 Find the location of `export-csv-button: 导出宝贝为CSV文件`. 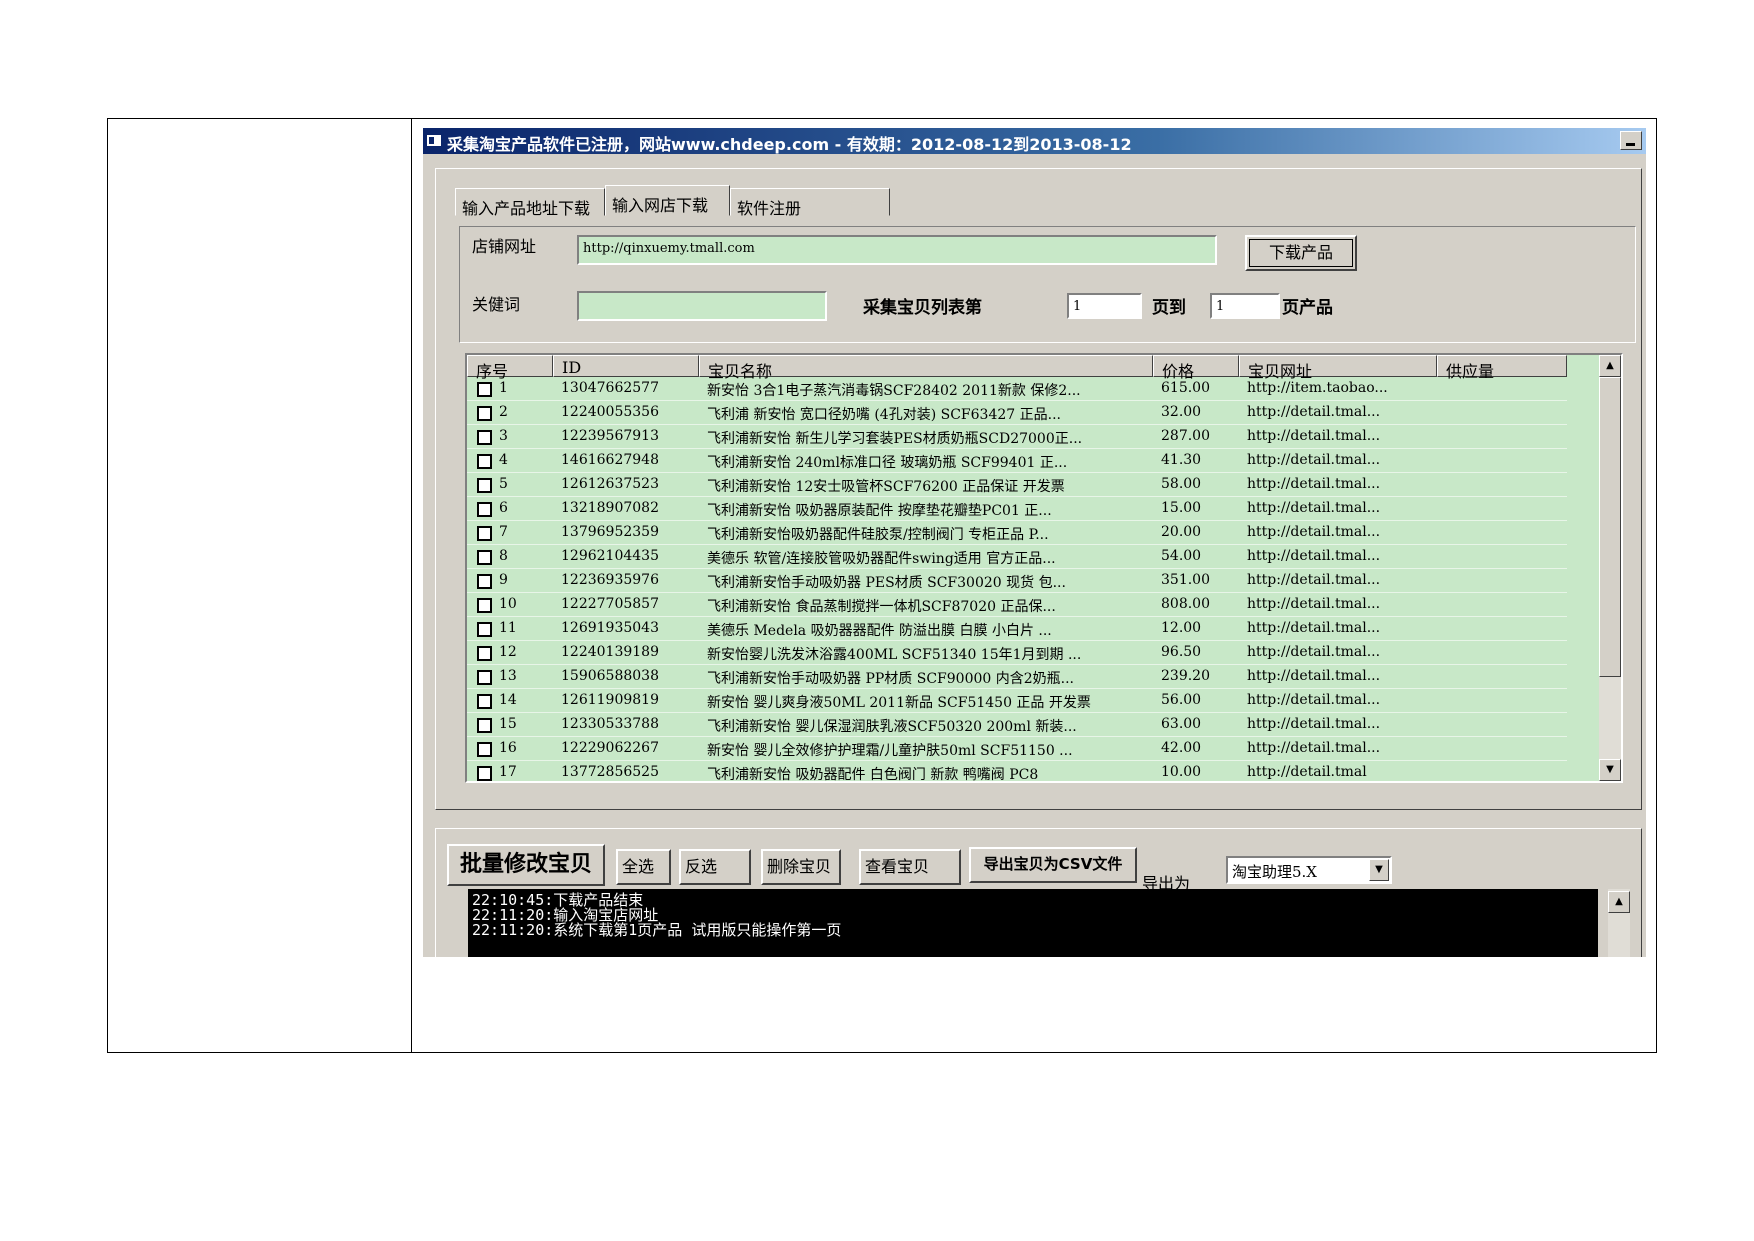

export-csv-button: 导出宝贝为CSV文件 is located at coordinates (1053, 865).